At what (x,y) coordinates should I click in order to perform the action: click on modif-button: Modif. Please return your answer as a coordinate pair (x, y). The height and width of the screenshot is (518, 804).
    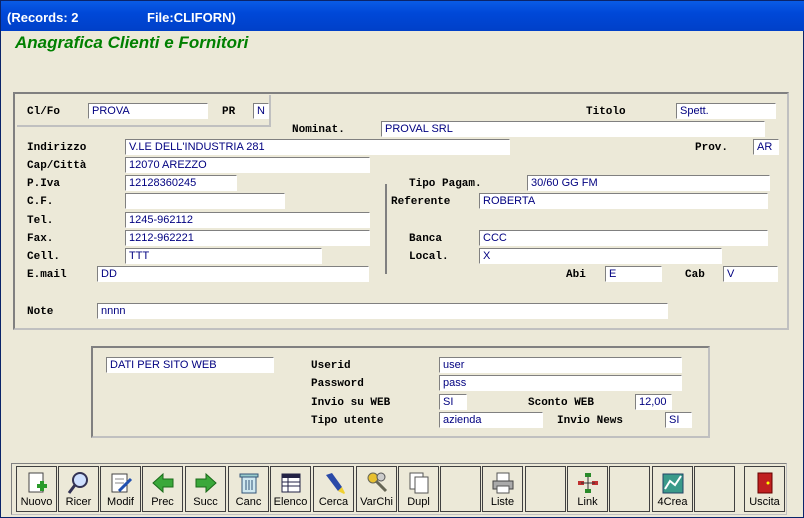
    Looking at the image, I should click on (120, 489).